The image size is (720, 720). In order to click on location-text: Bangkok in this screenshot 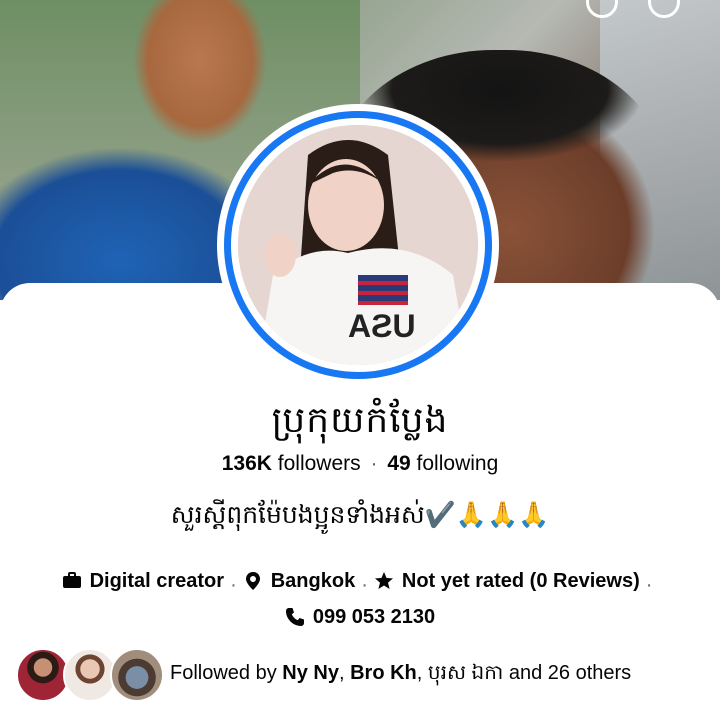, I will do `click(313, 581)`.